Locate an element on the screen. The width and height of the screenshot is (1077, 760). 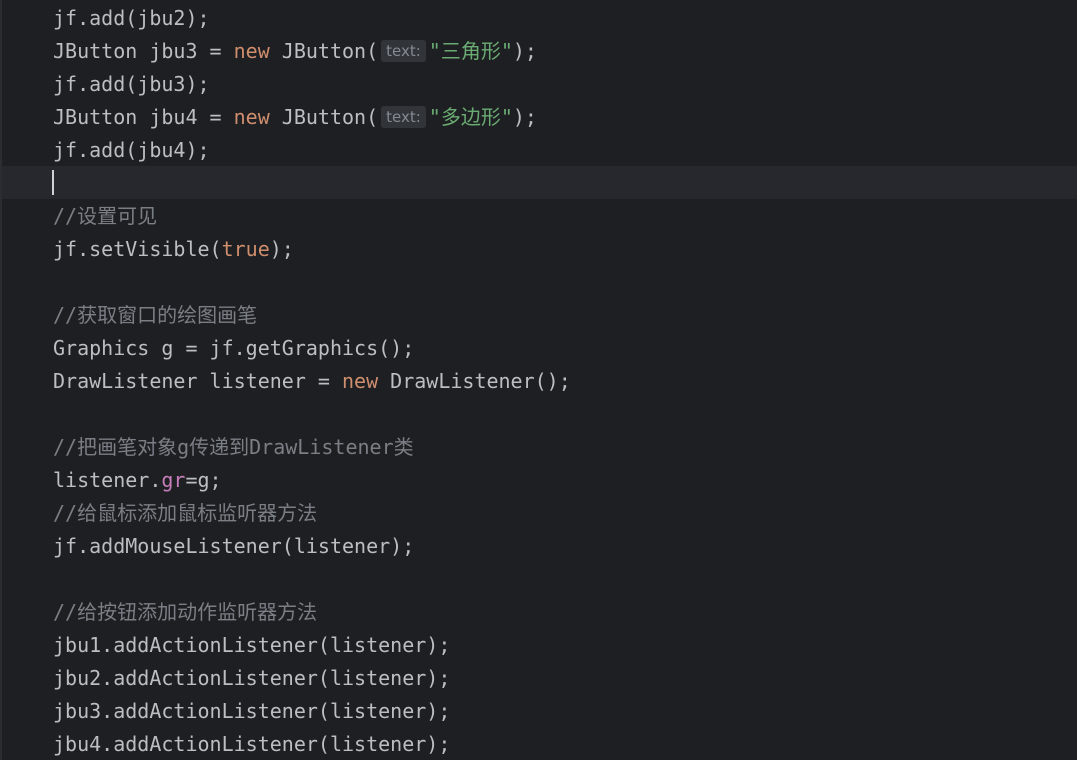
code-line: listener.gr=g; is located at coordinates (137, 480).